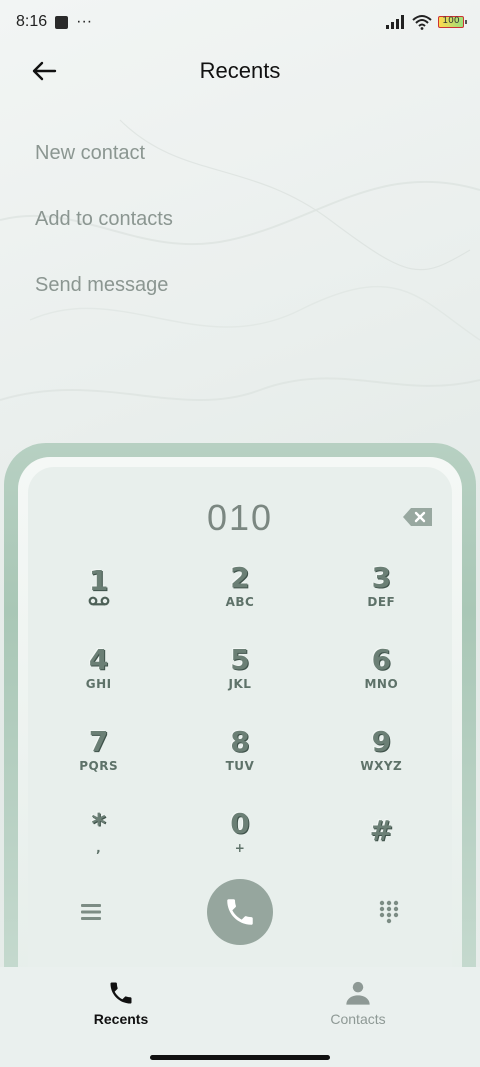 The width and height of the screenshot is (480, 1067). What do you see at coordinates (240, 659) in the screenshot?
I see `key-digit: 5` at bounding box center [240, 659].